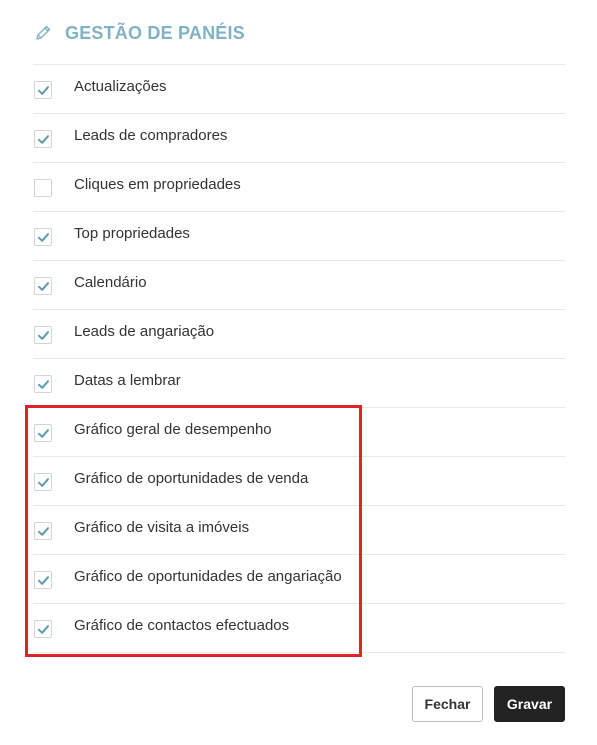 Image resolution: width=597 pixels, height=745 pixels. What do you see at coordinates (447, 704) in the screenshot?
I see `close-button: Fechar` at bounding box center [447, 704].